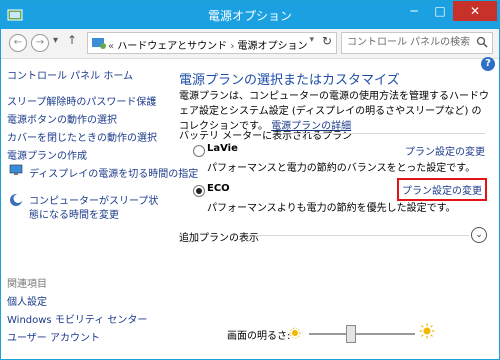 This screenshot has height=360, width=500. What do you see at coordinates (440, 11) in the screenshot?
I see `maximize-button: □` at bounding box center [440, 11].